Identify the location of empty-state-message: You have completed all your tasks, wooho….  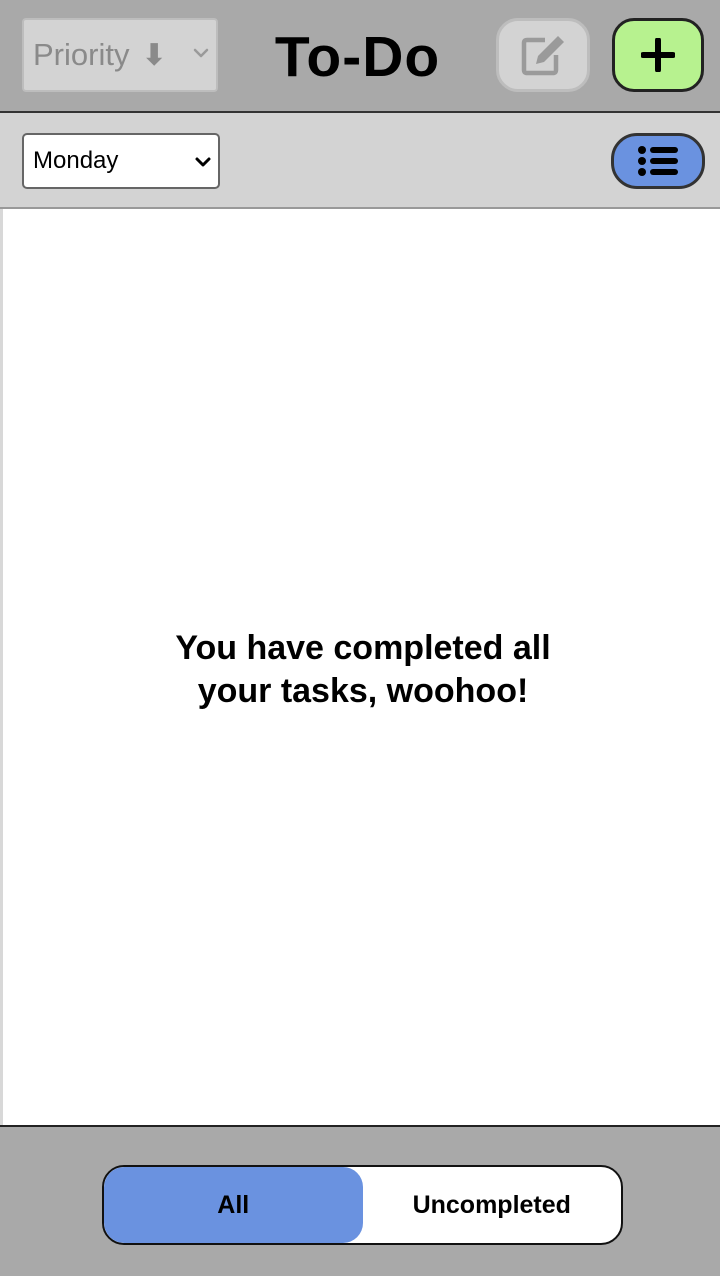
(361, 670).